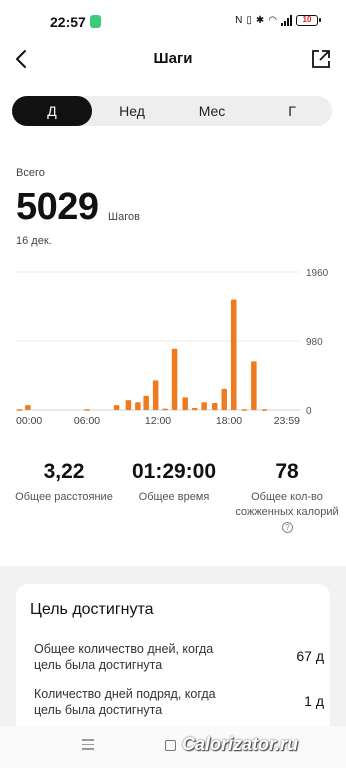 The height and width of the screenshot is (768, 346). Describe the element at coordinates (240, 744) in the screenshot. I see `watermark: Calorizator.ru` at that location.